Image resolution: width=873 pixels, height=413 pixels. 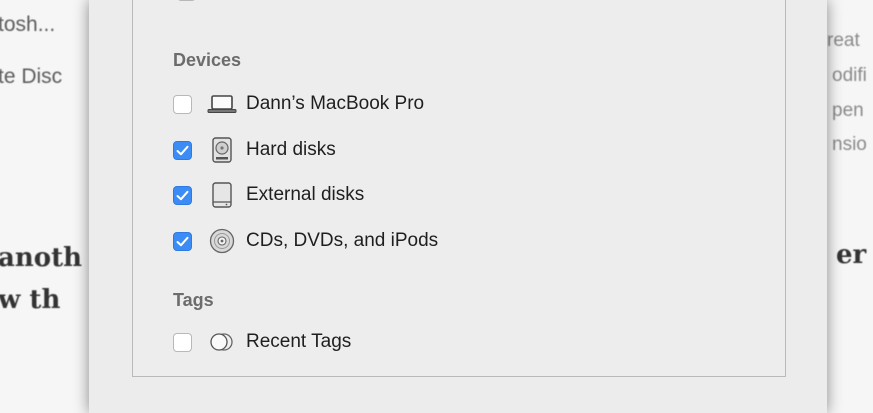 I want to click on recent-tags-checkbox, so click(x=182, y=342).